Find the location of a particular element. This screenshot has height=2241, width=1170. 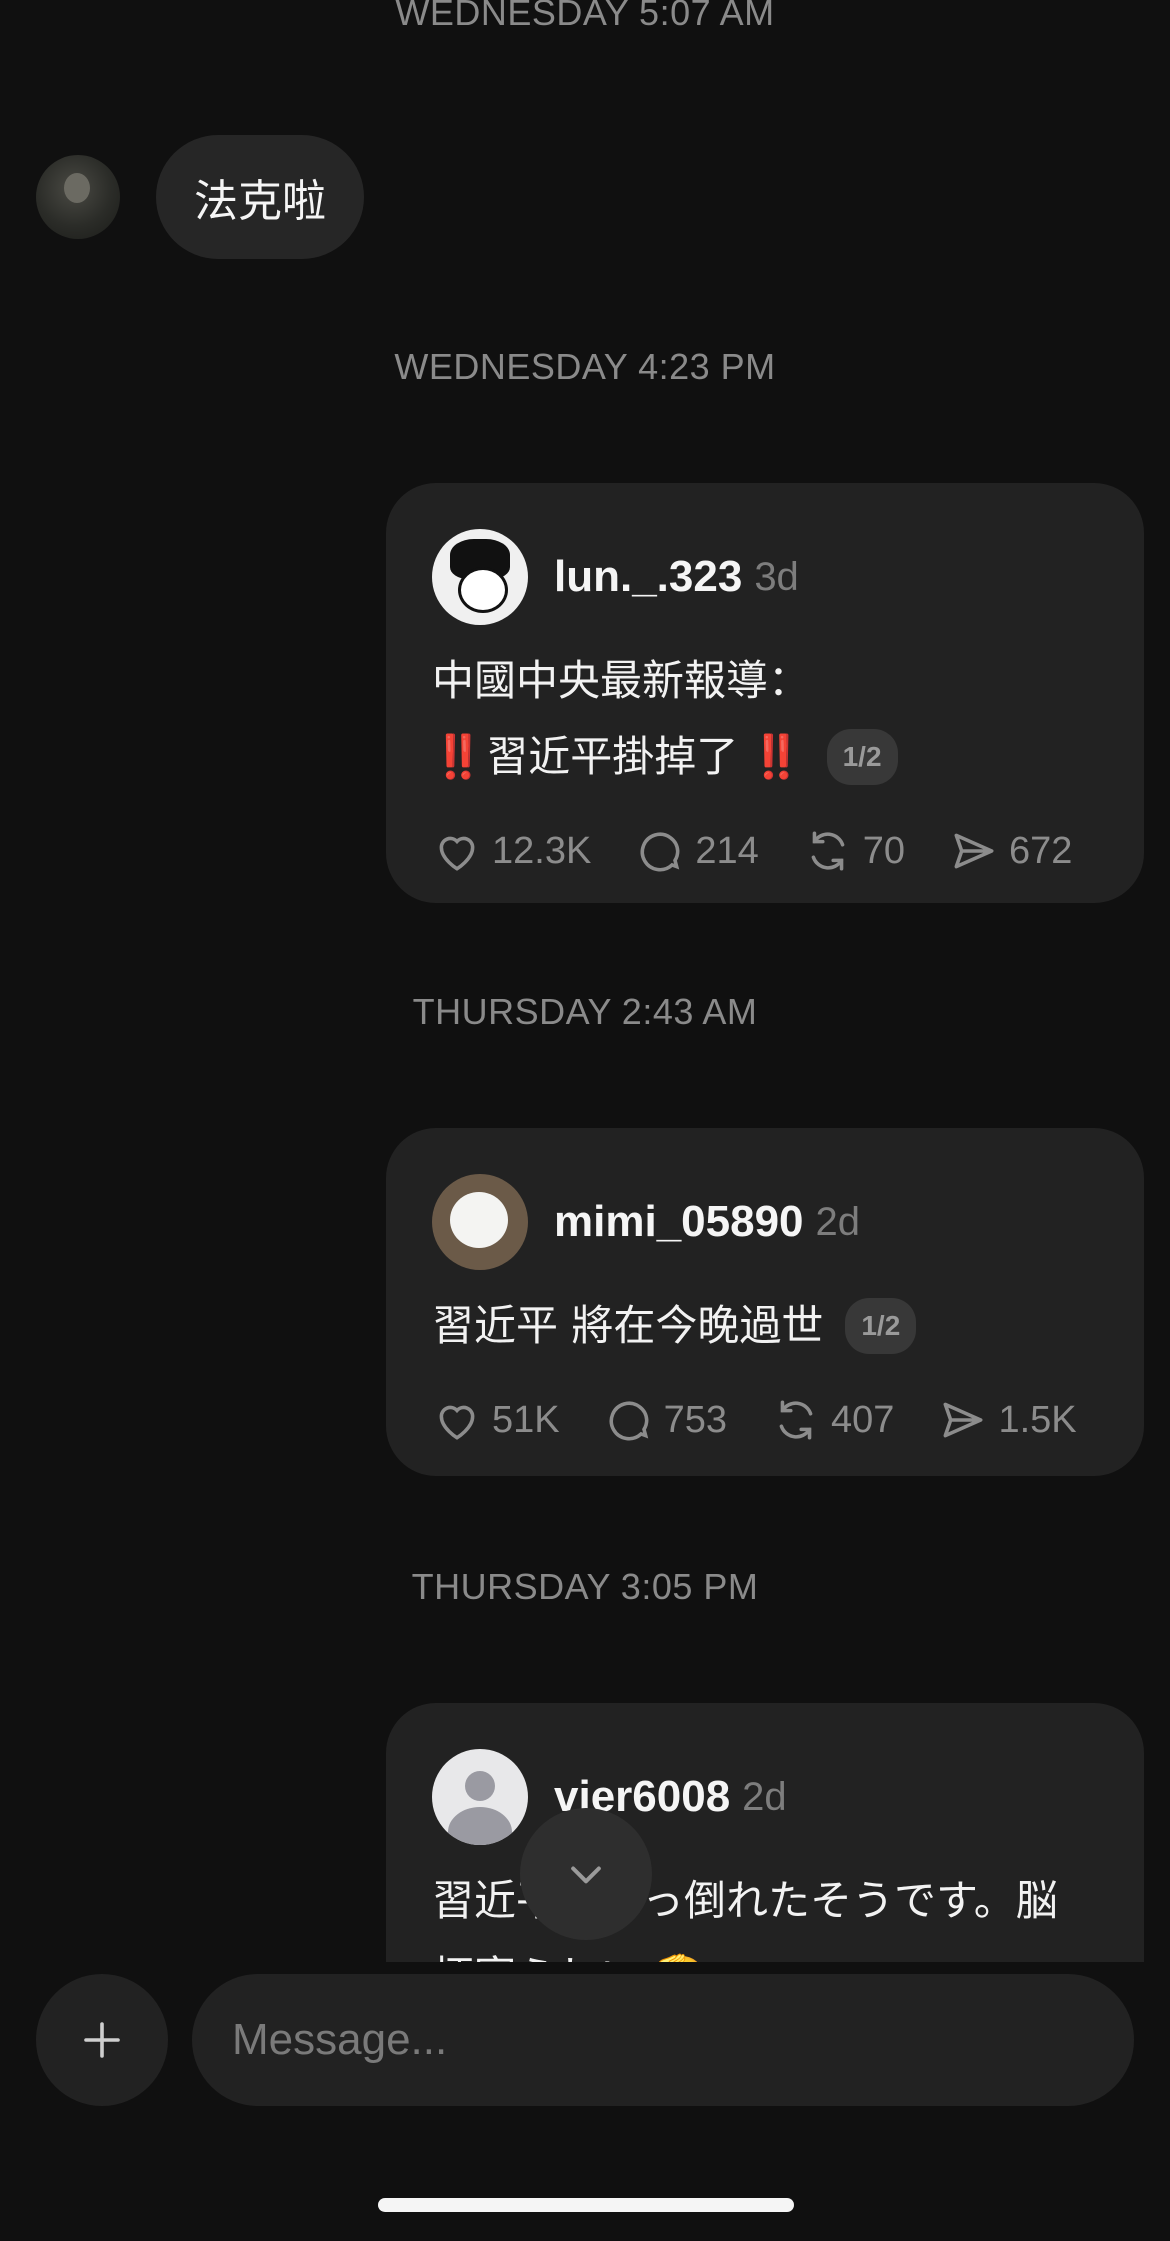

share-stat: 672 is located at coordinates (1010, 851).